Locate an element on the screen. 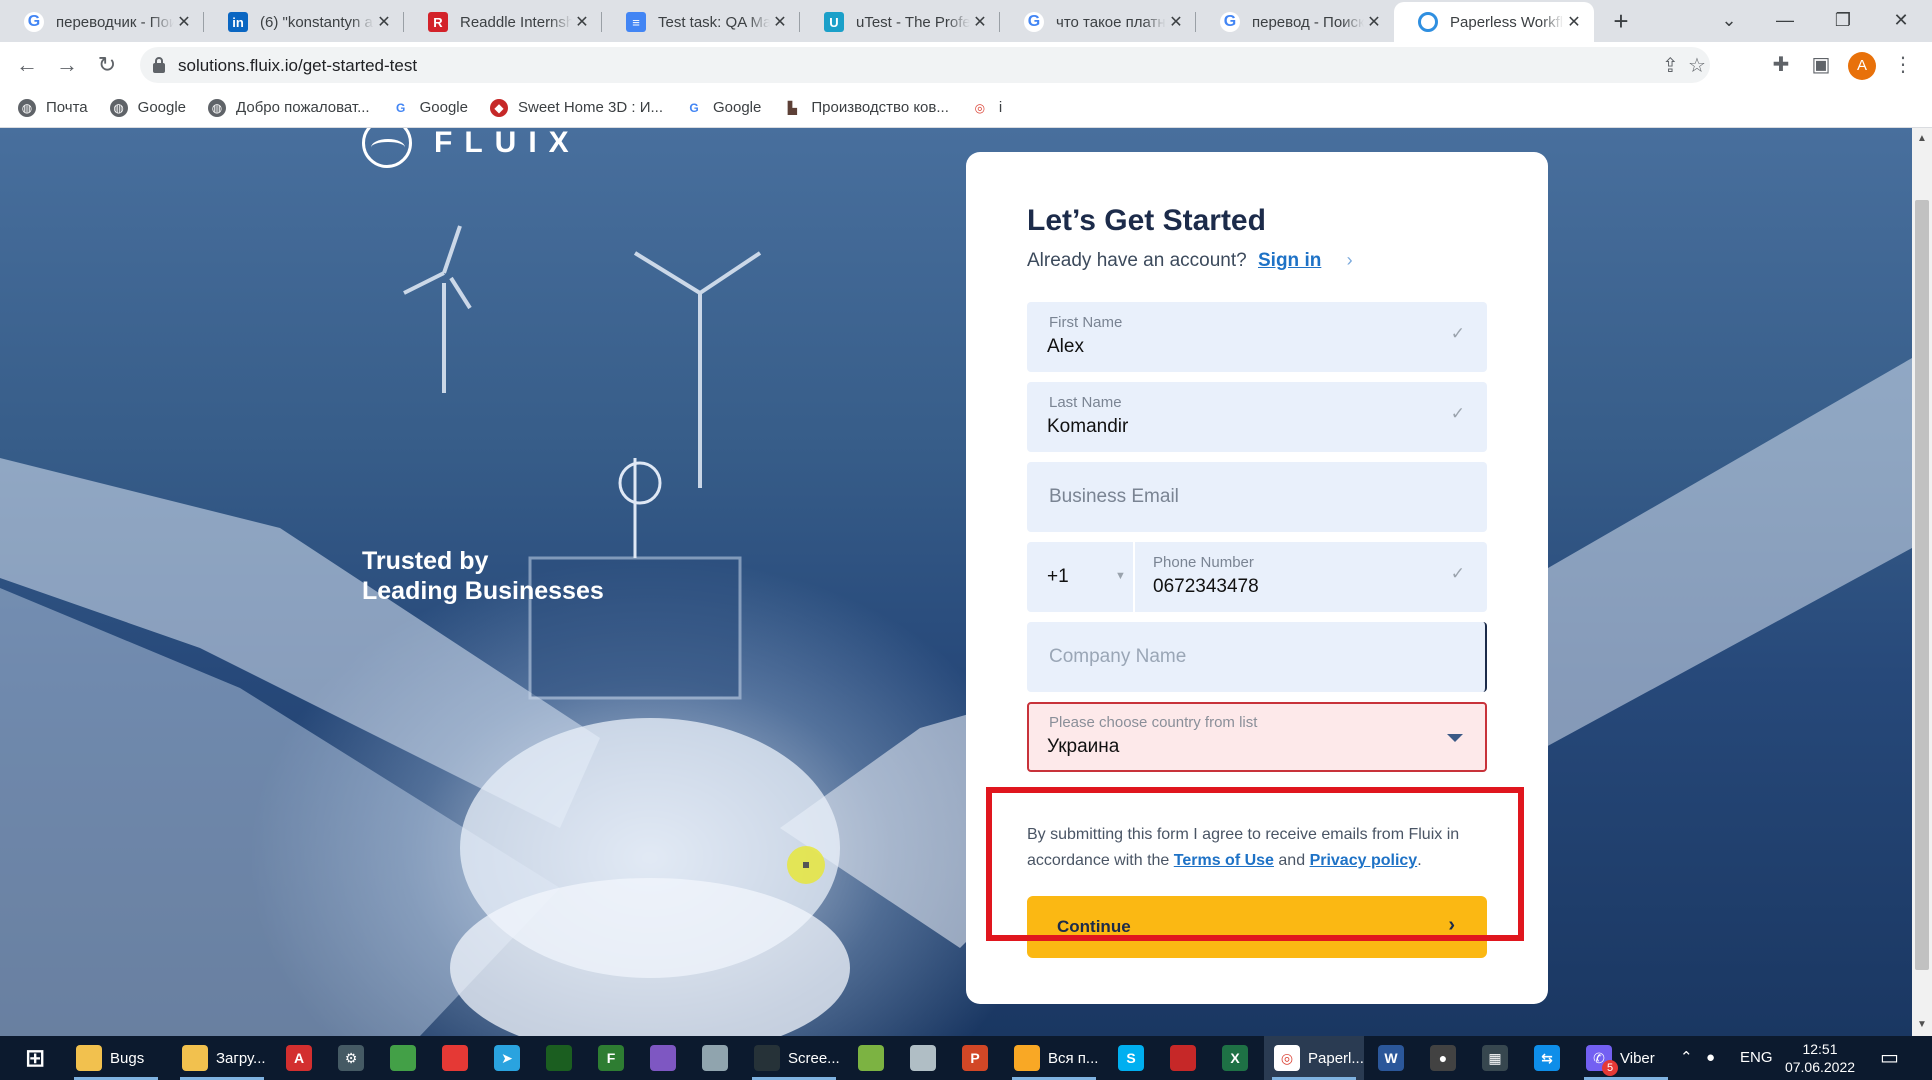 The width and height of the screenshot is (1932, 1080). new-tab-button: + is located at coordinates (1621, 21).